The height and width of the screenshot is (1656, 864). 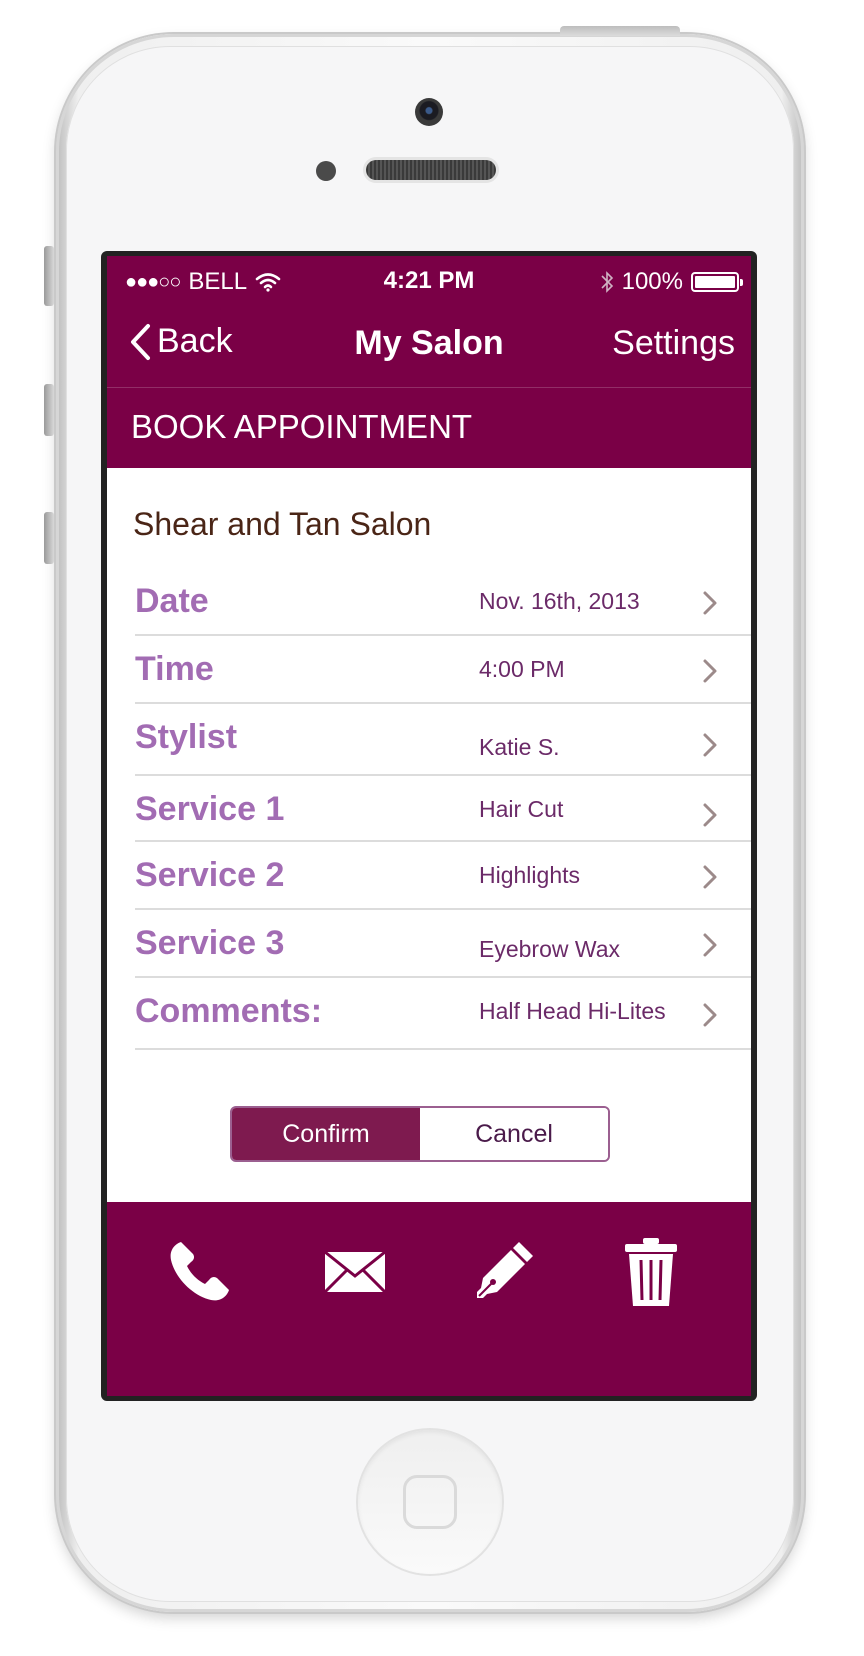 What do you see at coordinates (519, 747) in the screenshot?
I see `row-value: Katie S.` at bounding box center [519, 747].